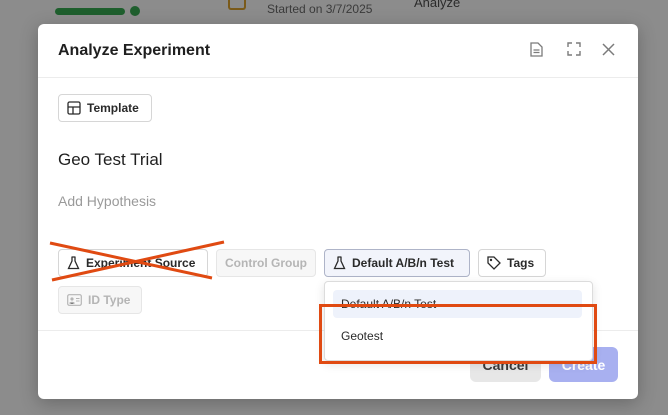 Image resolution: width=668 pixels, height=415 pixels. I want to click on control-group-label: Control Group, so click(266, 263).